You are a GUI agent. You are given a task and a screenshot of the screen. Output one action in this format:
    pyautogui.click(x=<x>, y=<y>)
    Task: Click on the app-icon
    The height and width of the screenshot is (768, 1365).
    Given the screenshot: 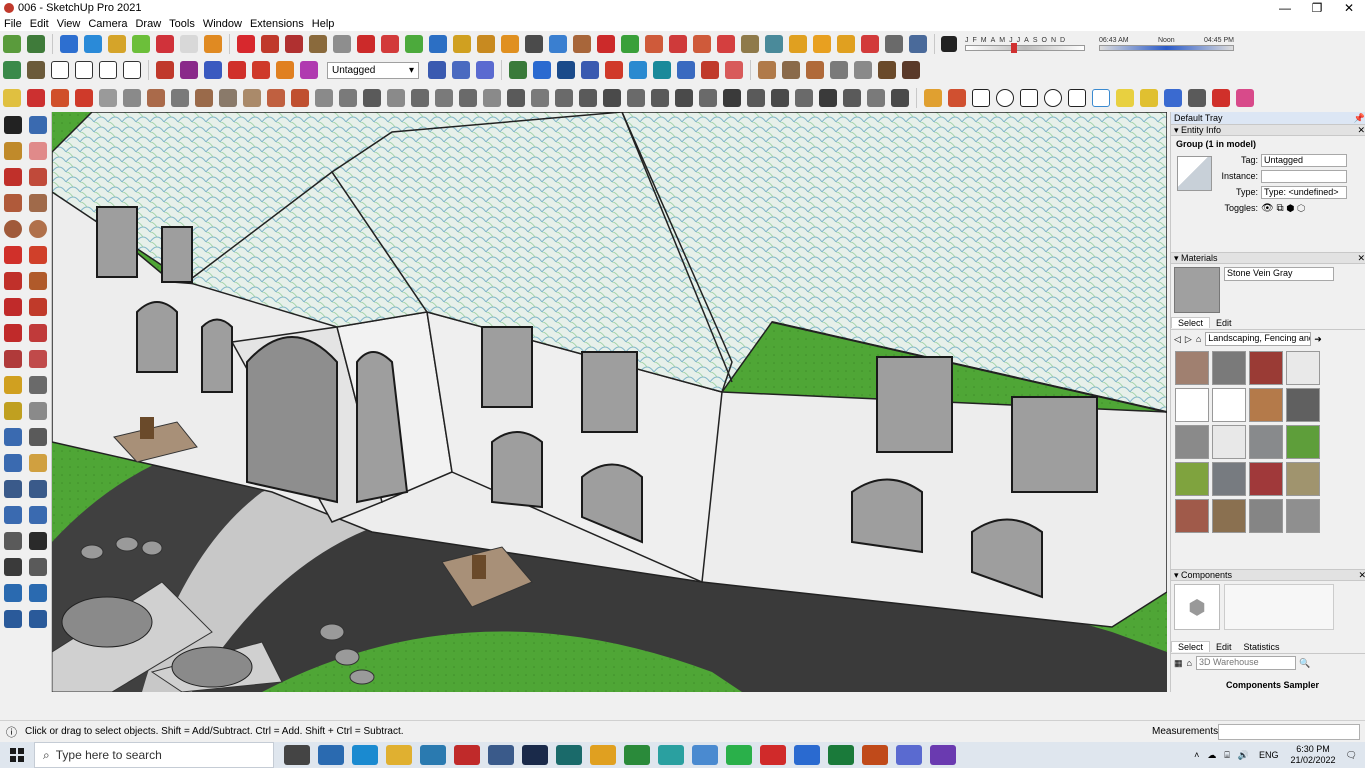 What is the action you would take?
    pyautogui.click(x=943, y=755)
    